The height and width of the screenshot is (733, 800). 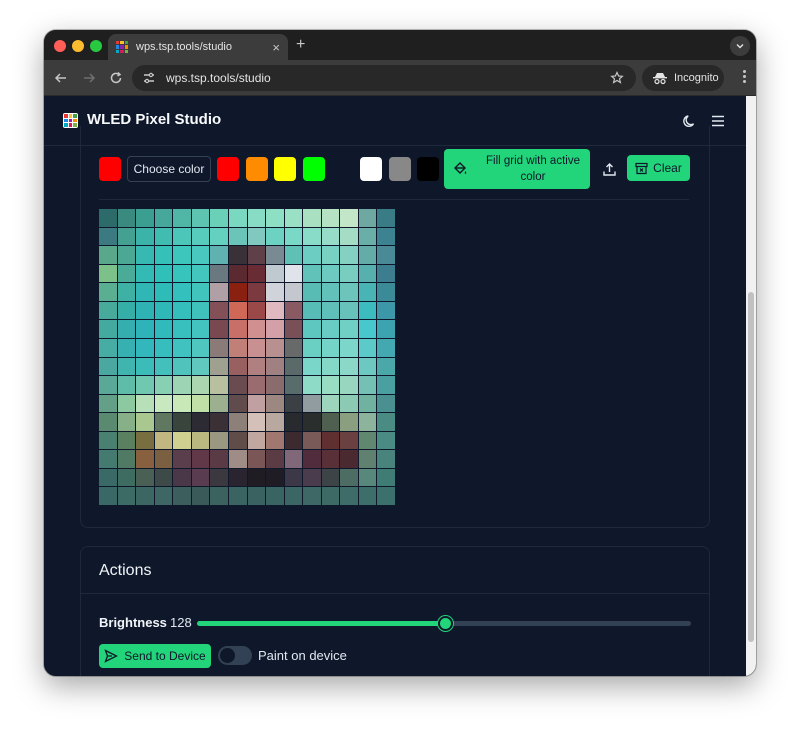 What do you see at coordinates (155, 656) in the screenshot?
I see `send-to-device-button: Send to Device` at bounding box center [155, 656].